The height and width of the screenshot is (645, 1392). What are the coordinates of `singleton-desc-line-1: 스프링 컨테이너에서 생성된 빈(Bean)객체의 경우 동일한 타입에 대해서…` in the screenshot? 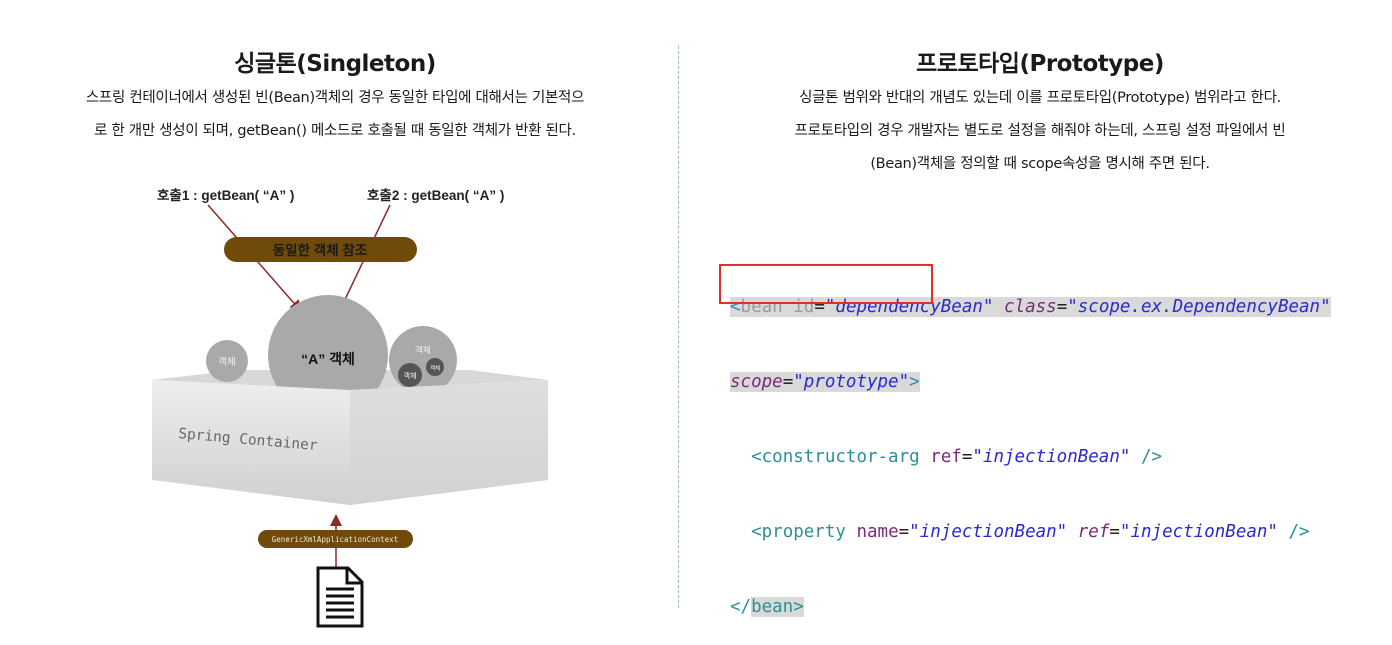 It's located at (335, 98).